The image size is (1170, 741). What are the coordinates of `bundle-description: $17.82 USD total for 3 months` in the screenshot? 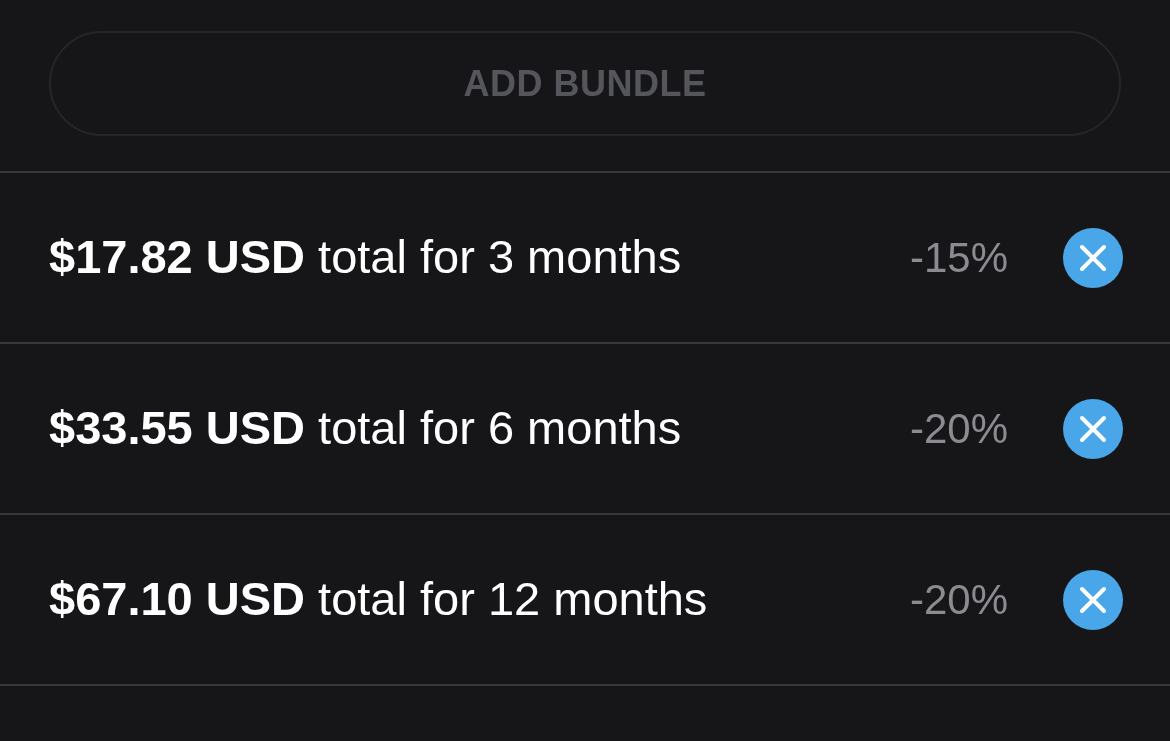 It's located at (365, 257).